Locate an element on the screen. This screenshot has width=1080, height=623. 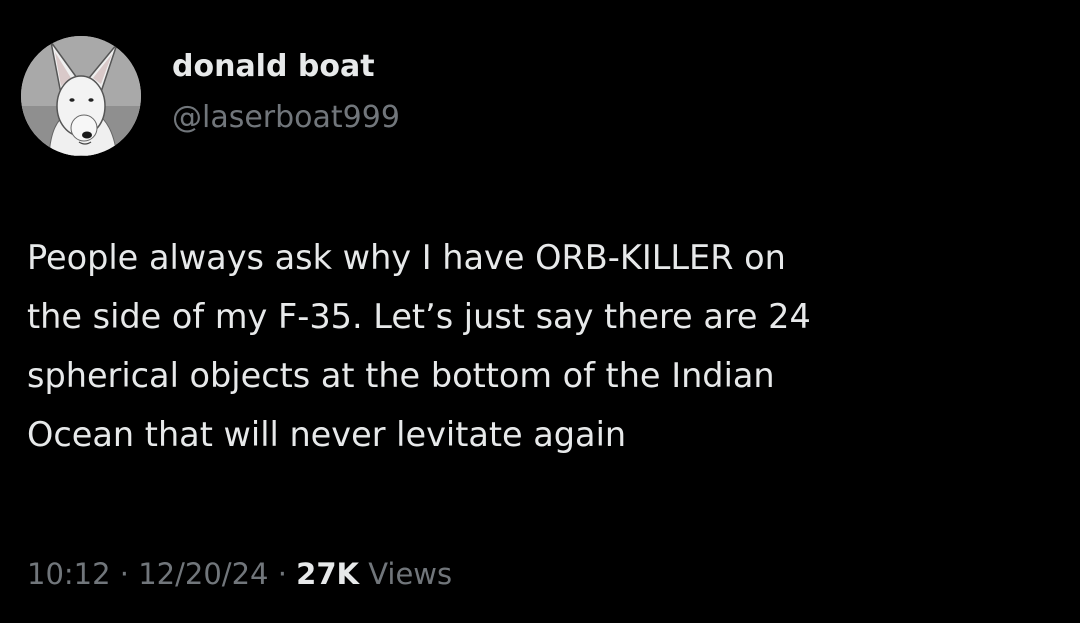
avatar is located at coordinates (81, 96).